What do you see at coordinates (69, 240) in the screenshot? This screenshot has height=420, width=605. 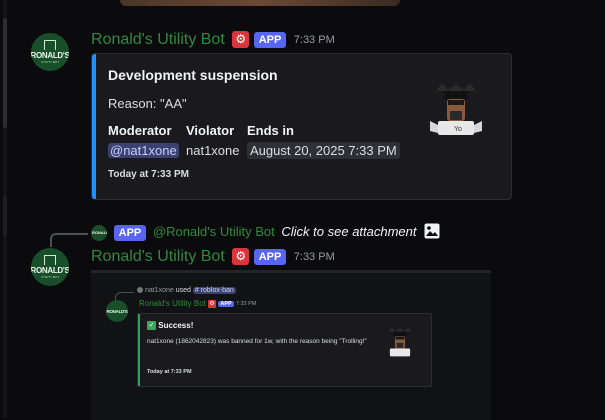 I see `reply-connector` at bounding box center [69, 240].